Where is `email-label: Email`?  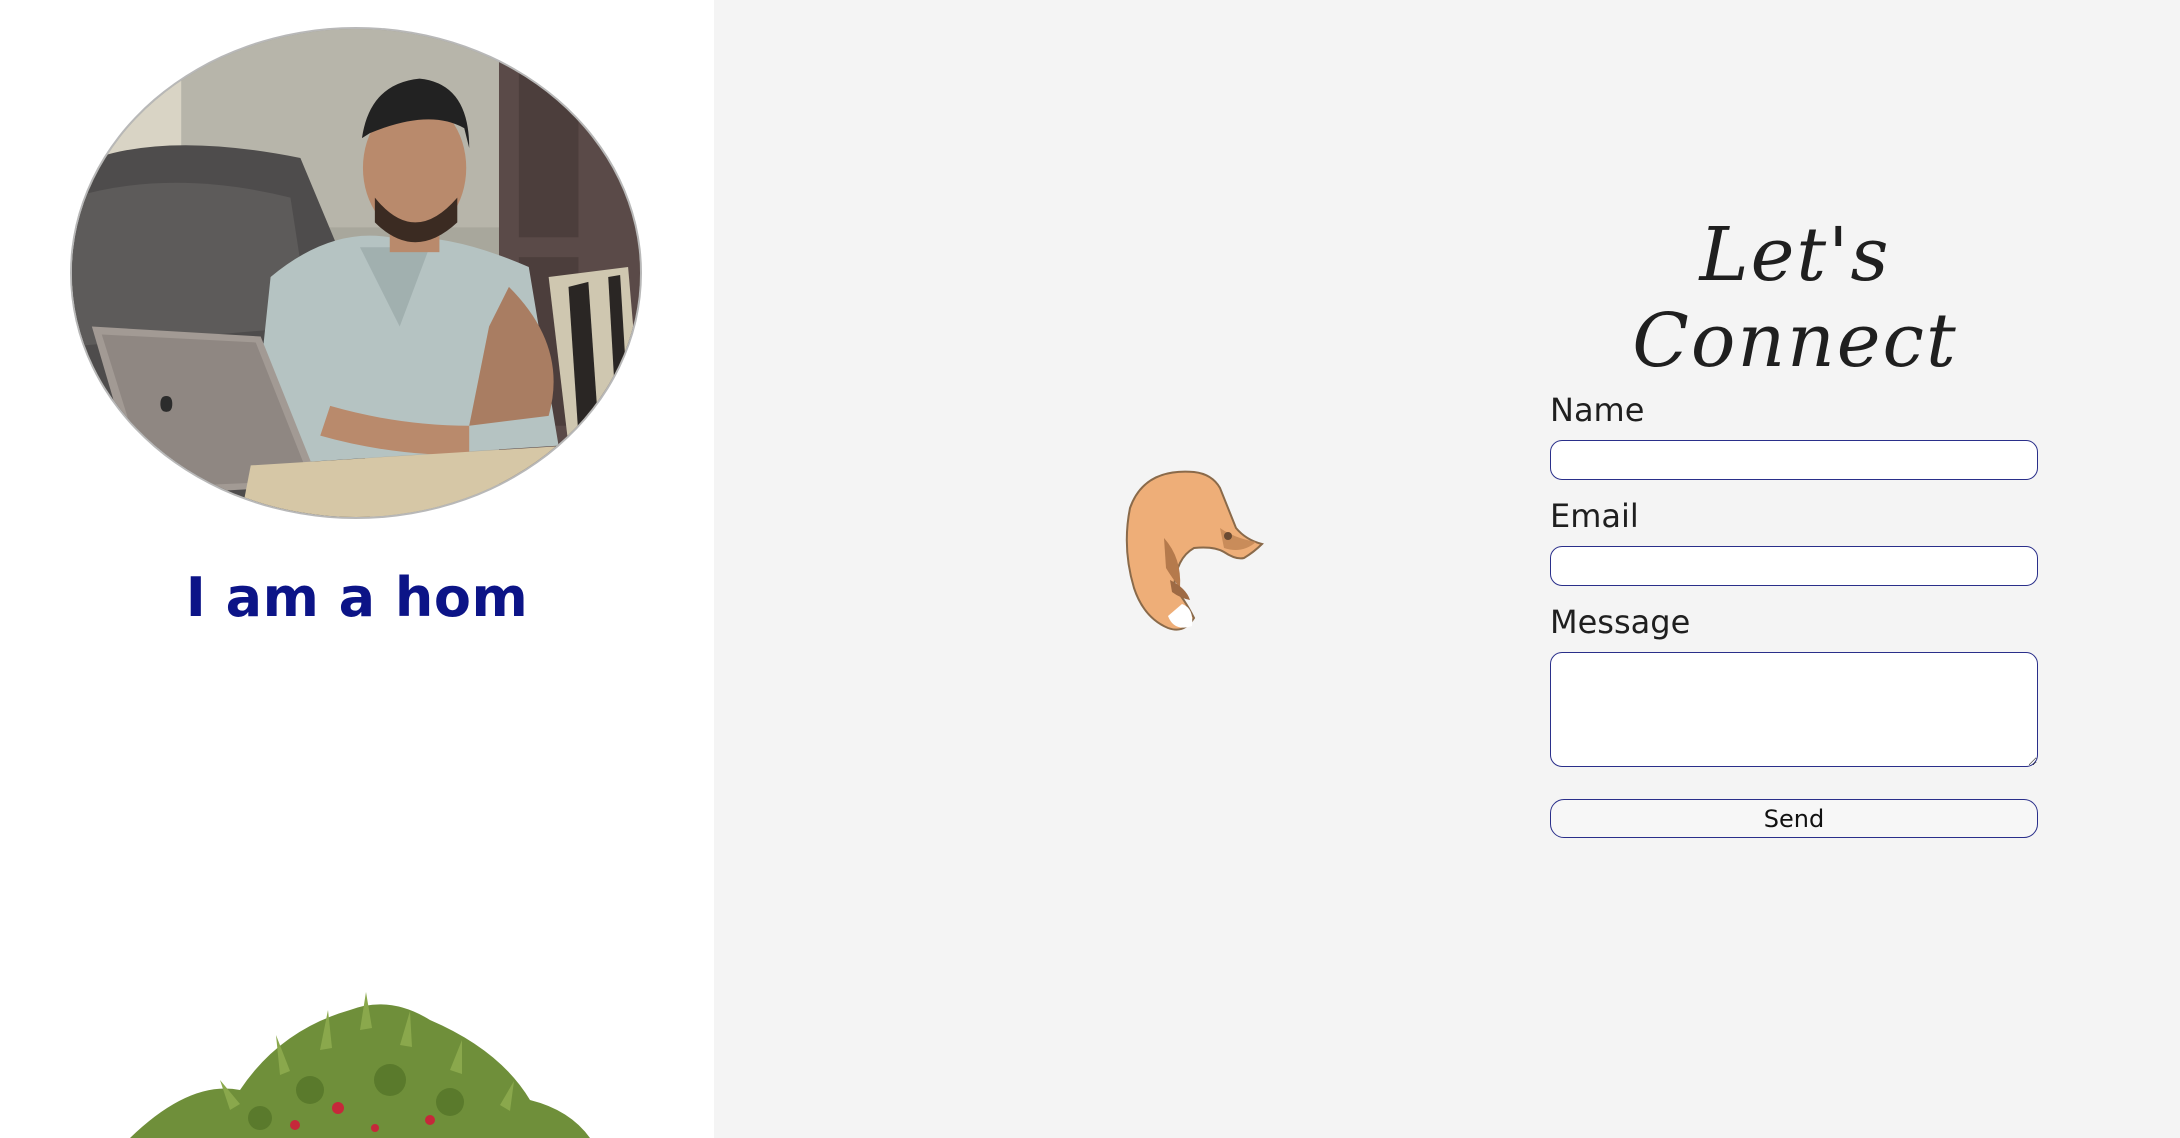 email-label: Email is located at coordinates (1594, 516).